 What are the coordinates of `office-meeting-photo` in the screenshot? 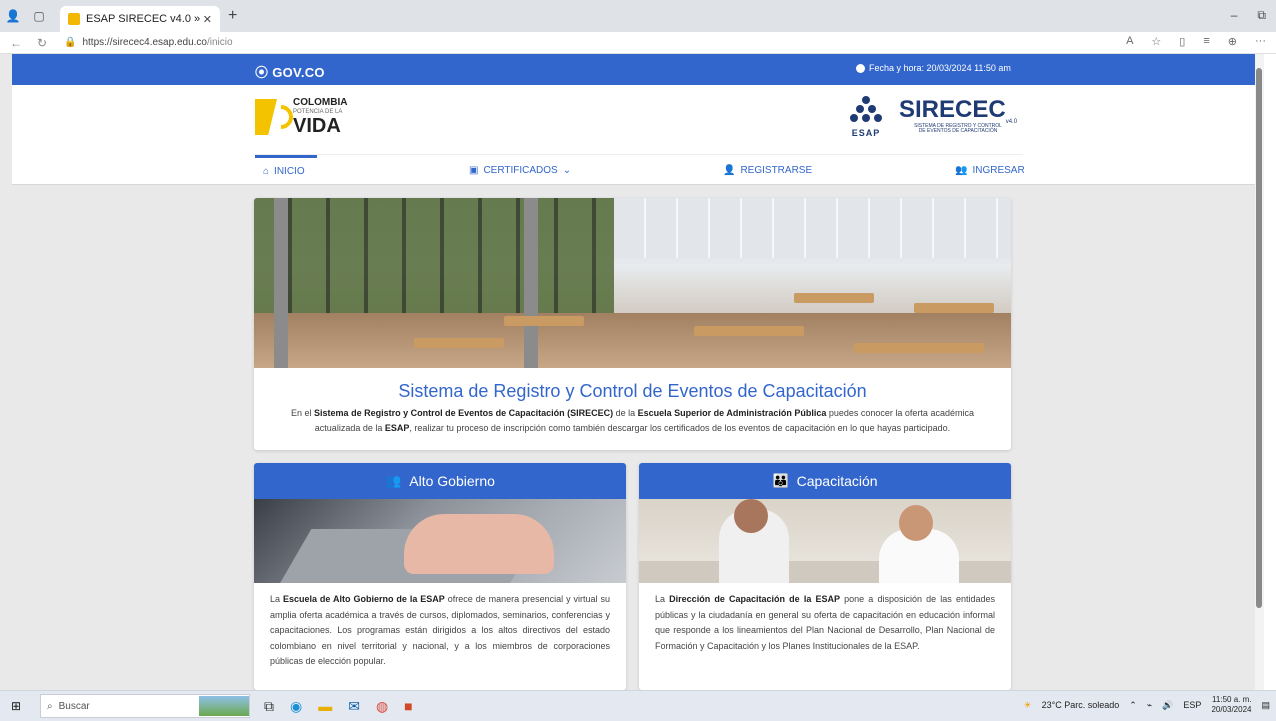 It's located at (825, 541).